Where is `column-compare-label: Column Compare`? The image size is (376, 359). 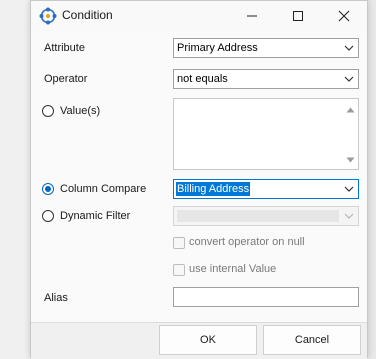
column-compare-label: Column Compare is located at coordinates (103, 189).